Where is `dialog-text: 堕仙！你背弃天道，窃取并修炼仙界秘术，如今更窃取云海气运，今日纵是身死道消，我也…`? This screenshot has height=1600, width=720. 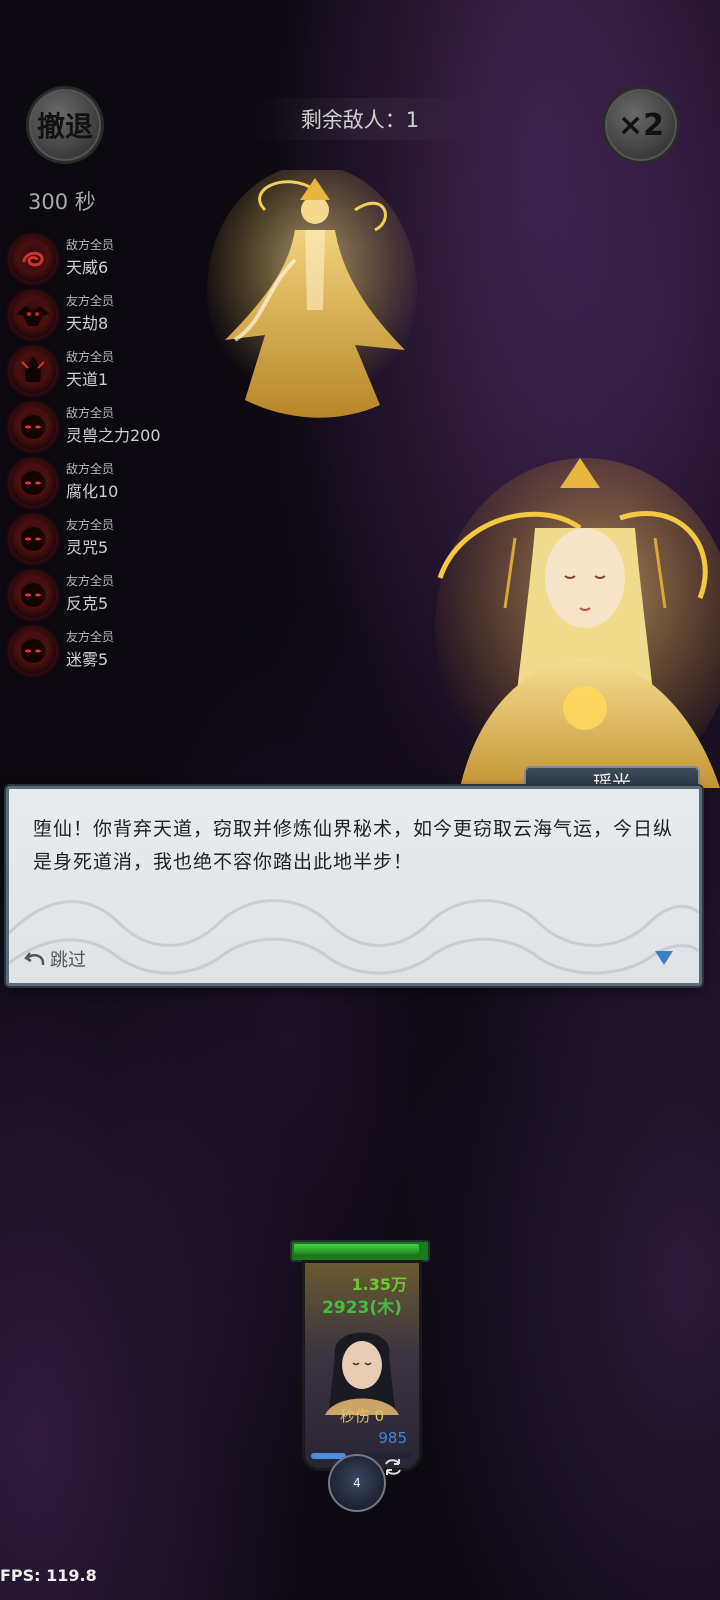 dialog-text: 堕仙！你背弃天道，窃取并修炼仙界秘术，如今更窃取云海气运，今日纵是身死道消，我也… is located at coordinates (353, 845).